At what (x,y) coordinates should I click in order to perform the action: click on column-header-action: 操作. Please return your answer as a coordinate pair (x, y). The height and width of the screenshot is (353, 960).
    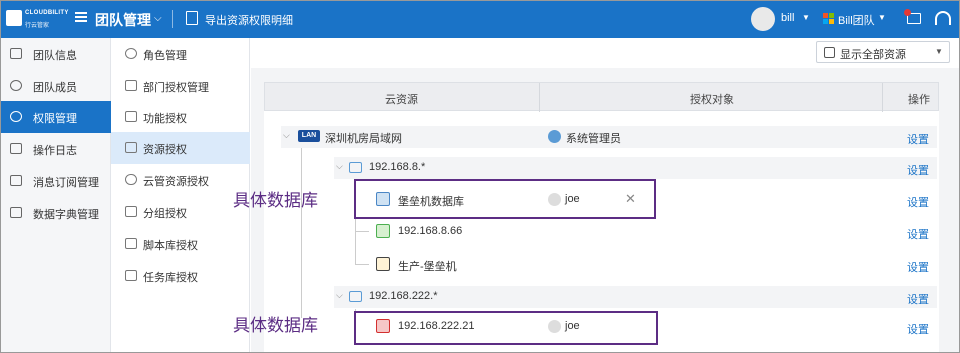
    Looking at the image, I should click on (919, 100).